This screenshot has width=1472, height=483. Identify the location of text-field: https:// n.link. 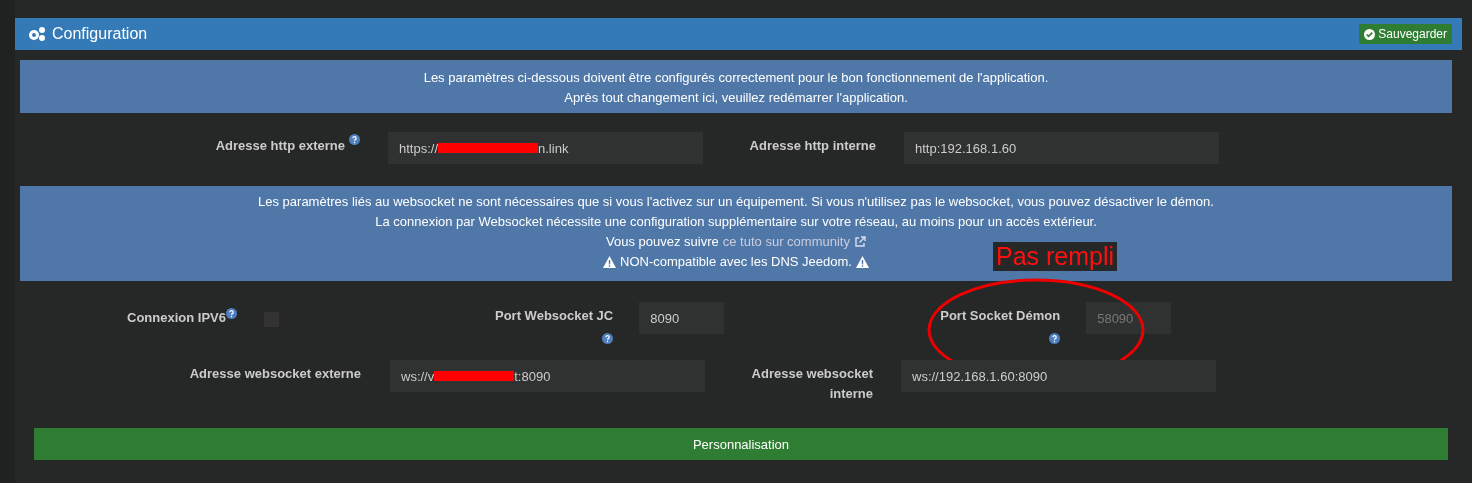
(545, 148).